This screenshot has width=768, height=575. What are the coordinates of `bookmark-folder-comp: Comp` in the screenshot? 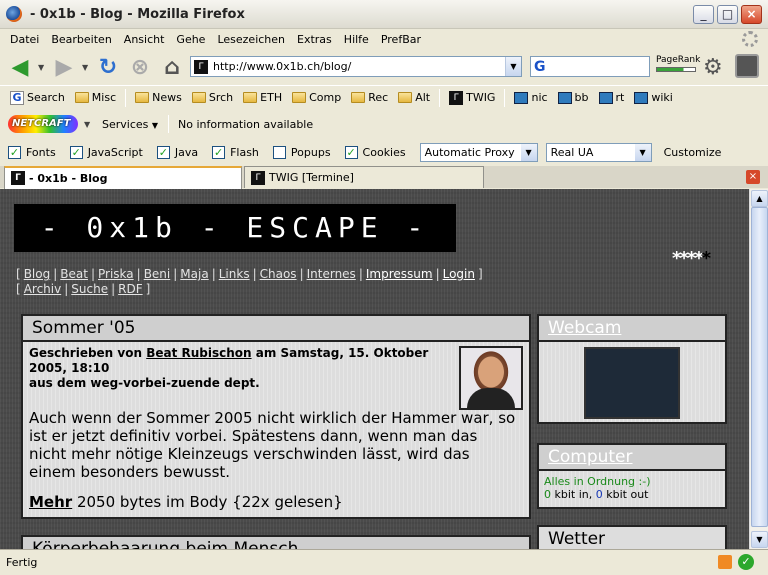 It's located at (316, 97).